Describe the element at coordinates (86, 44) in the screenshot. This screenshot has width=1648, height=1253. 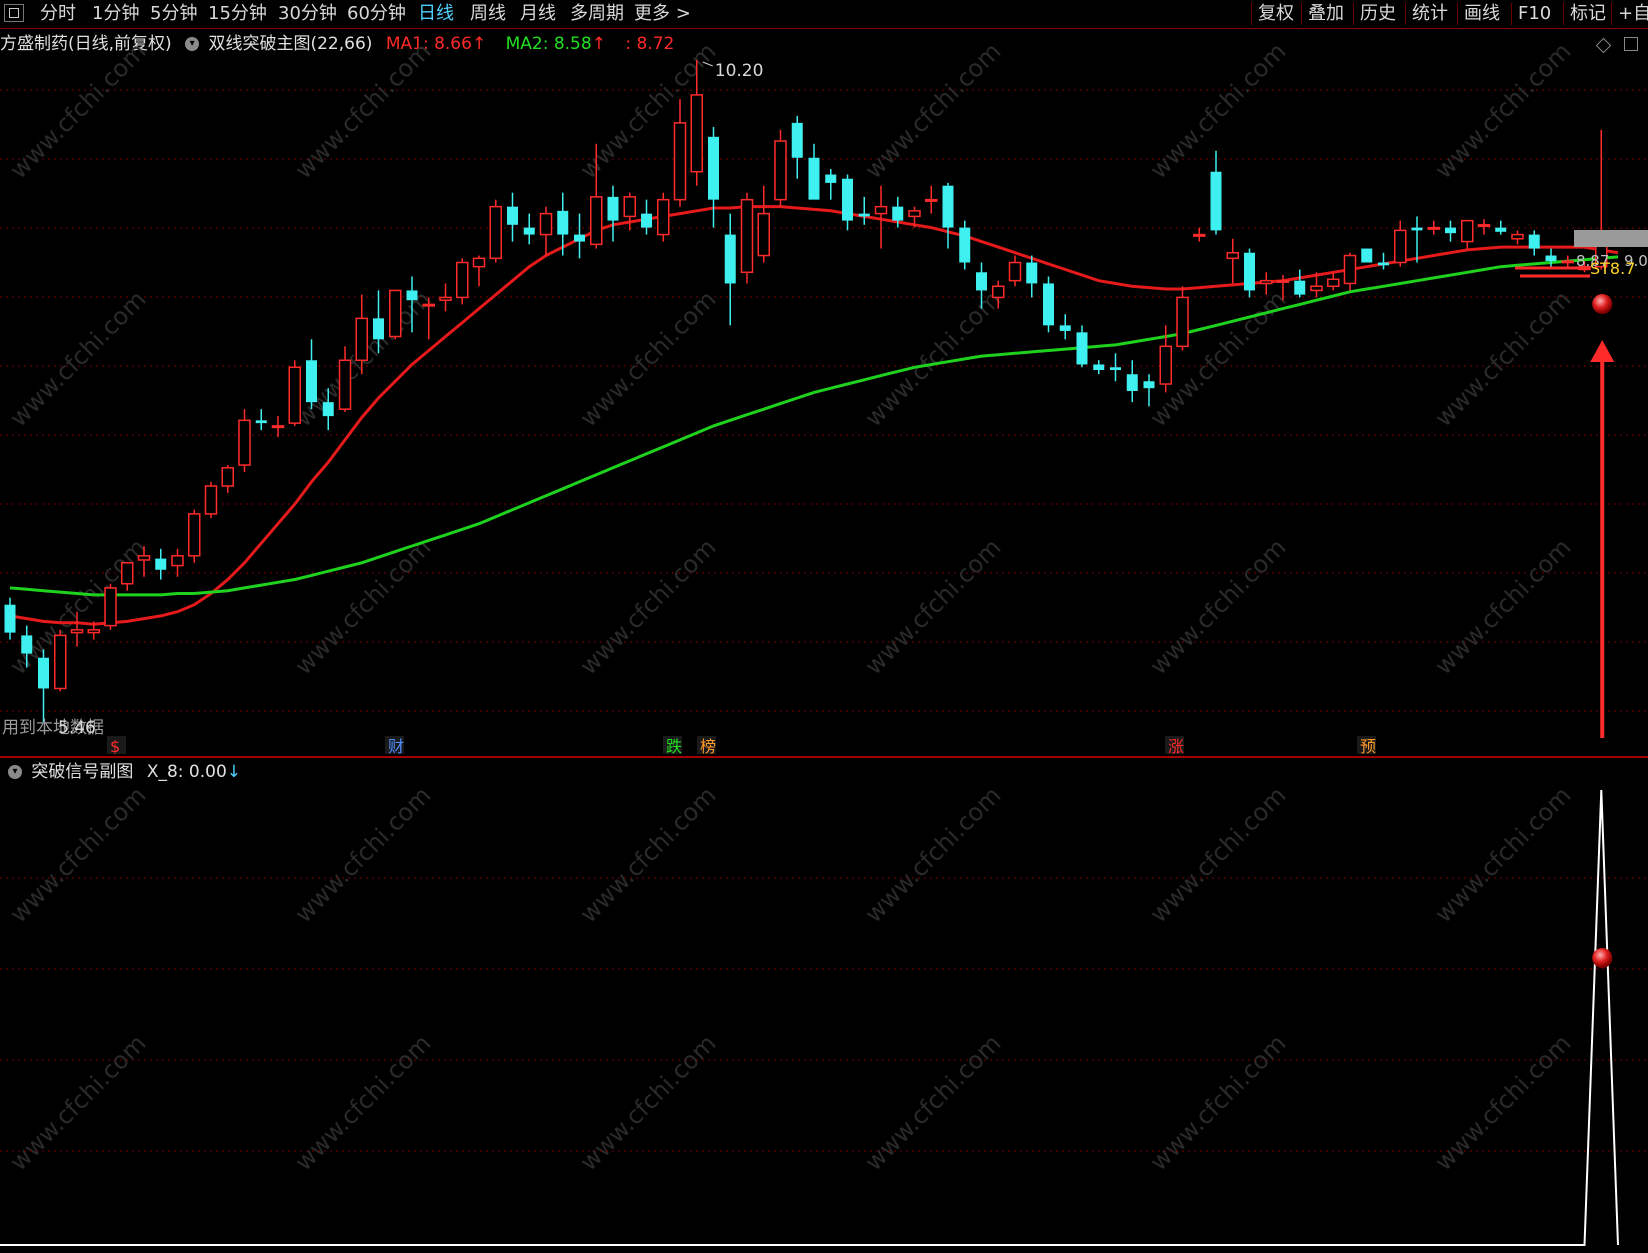
I see `stock-title: 方盛制药(日线,前复权)` at that location.